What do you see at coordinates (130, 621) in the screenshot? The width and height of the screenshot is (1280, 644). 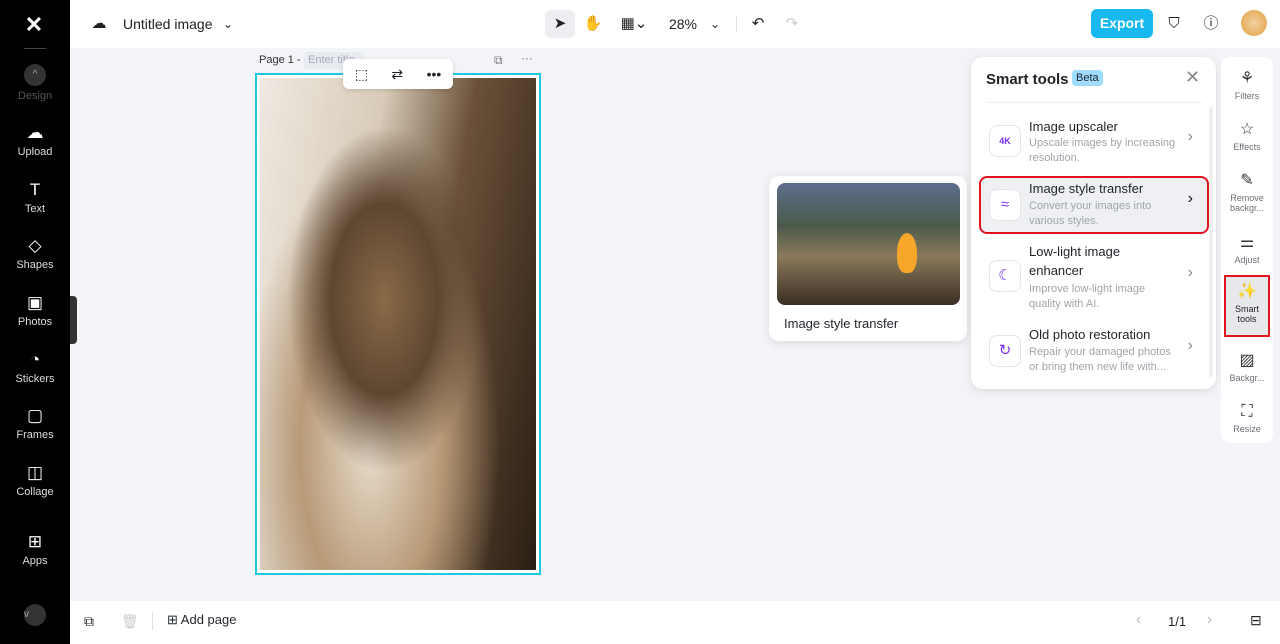 I see `trash-icon: 🗑` at bounding box center [130, 621].